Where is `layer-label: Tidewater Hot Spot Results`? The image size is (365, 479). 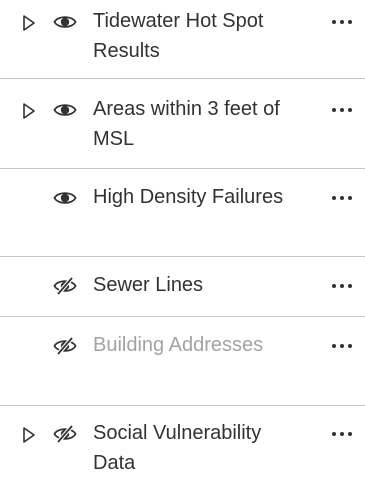 layer-label: Tidewater Hot Spot Results is located at coordinates (200, 36).